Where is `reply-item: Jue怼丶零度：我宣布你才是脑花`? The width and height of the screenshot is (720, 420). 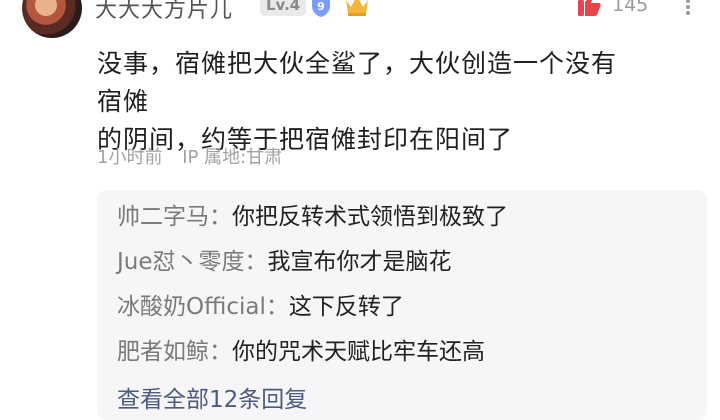 reply-item: Jue怼丶零度：我宣布你才是脑花 is located at coordinates (284, 262).